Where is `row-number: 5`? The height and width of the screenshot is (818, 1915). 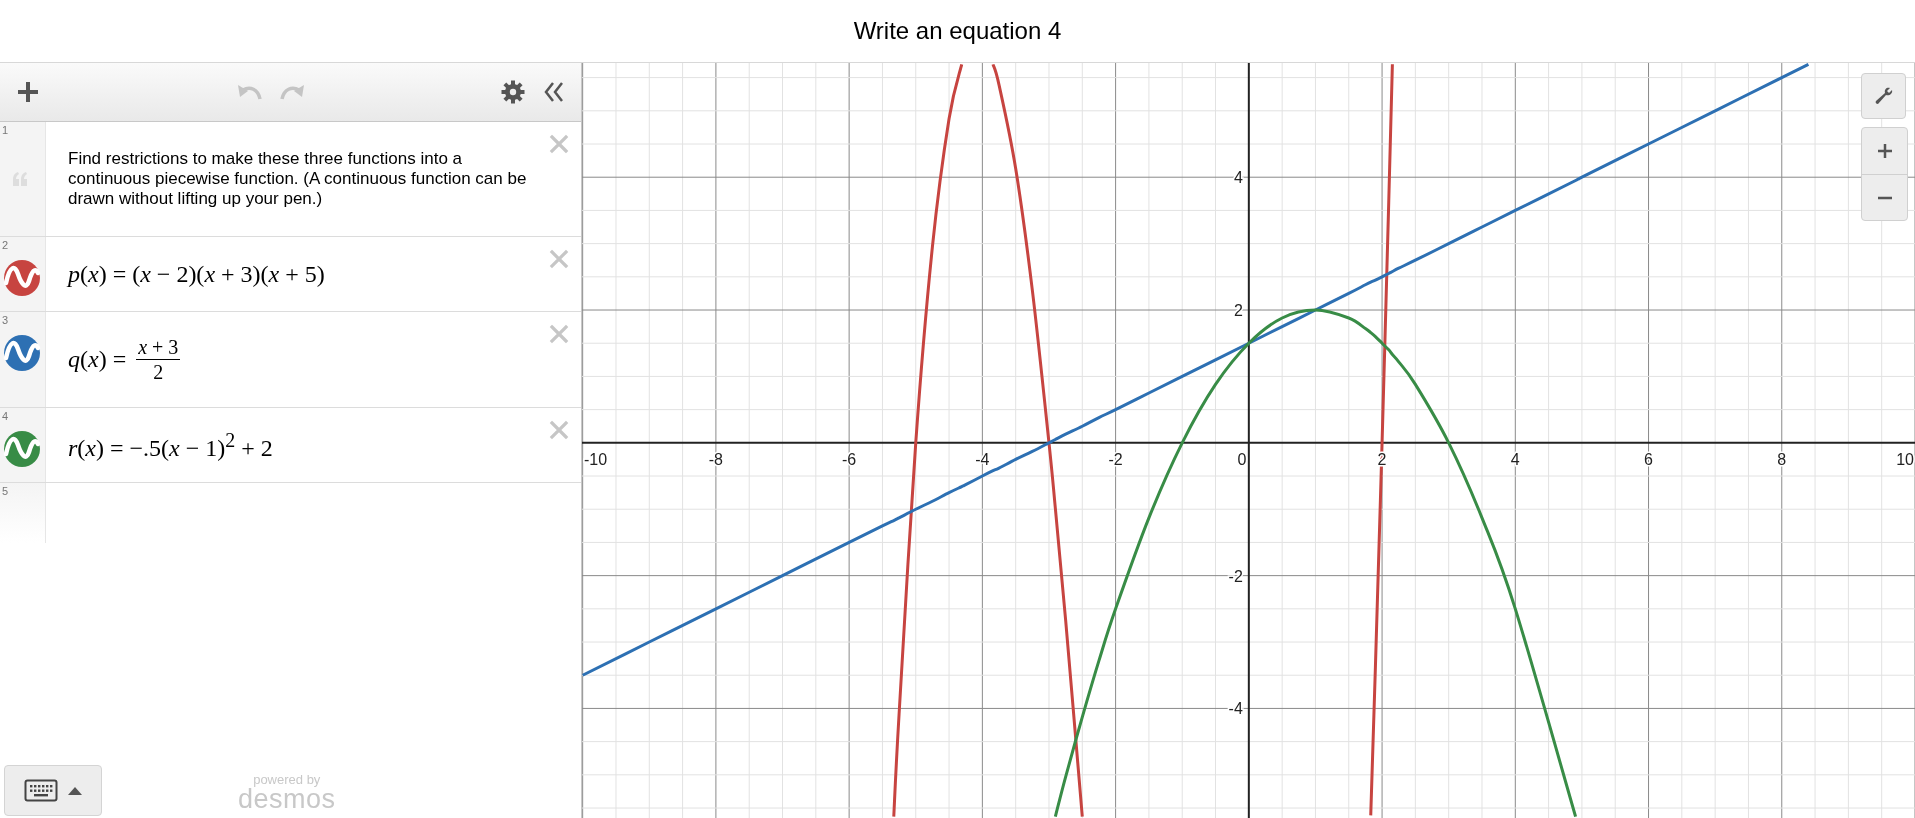
row-number: 5 is located at coordinates (5, 491).